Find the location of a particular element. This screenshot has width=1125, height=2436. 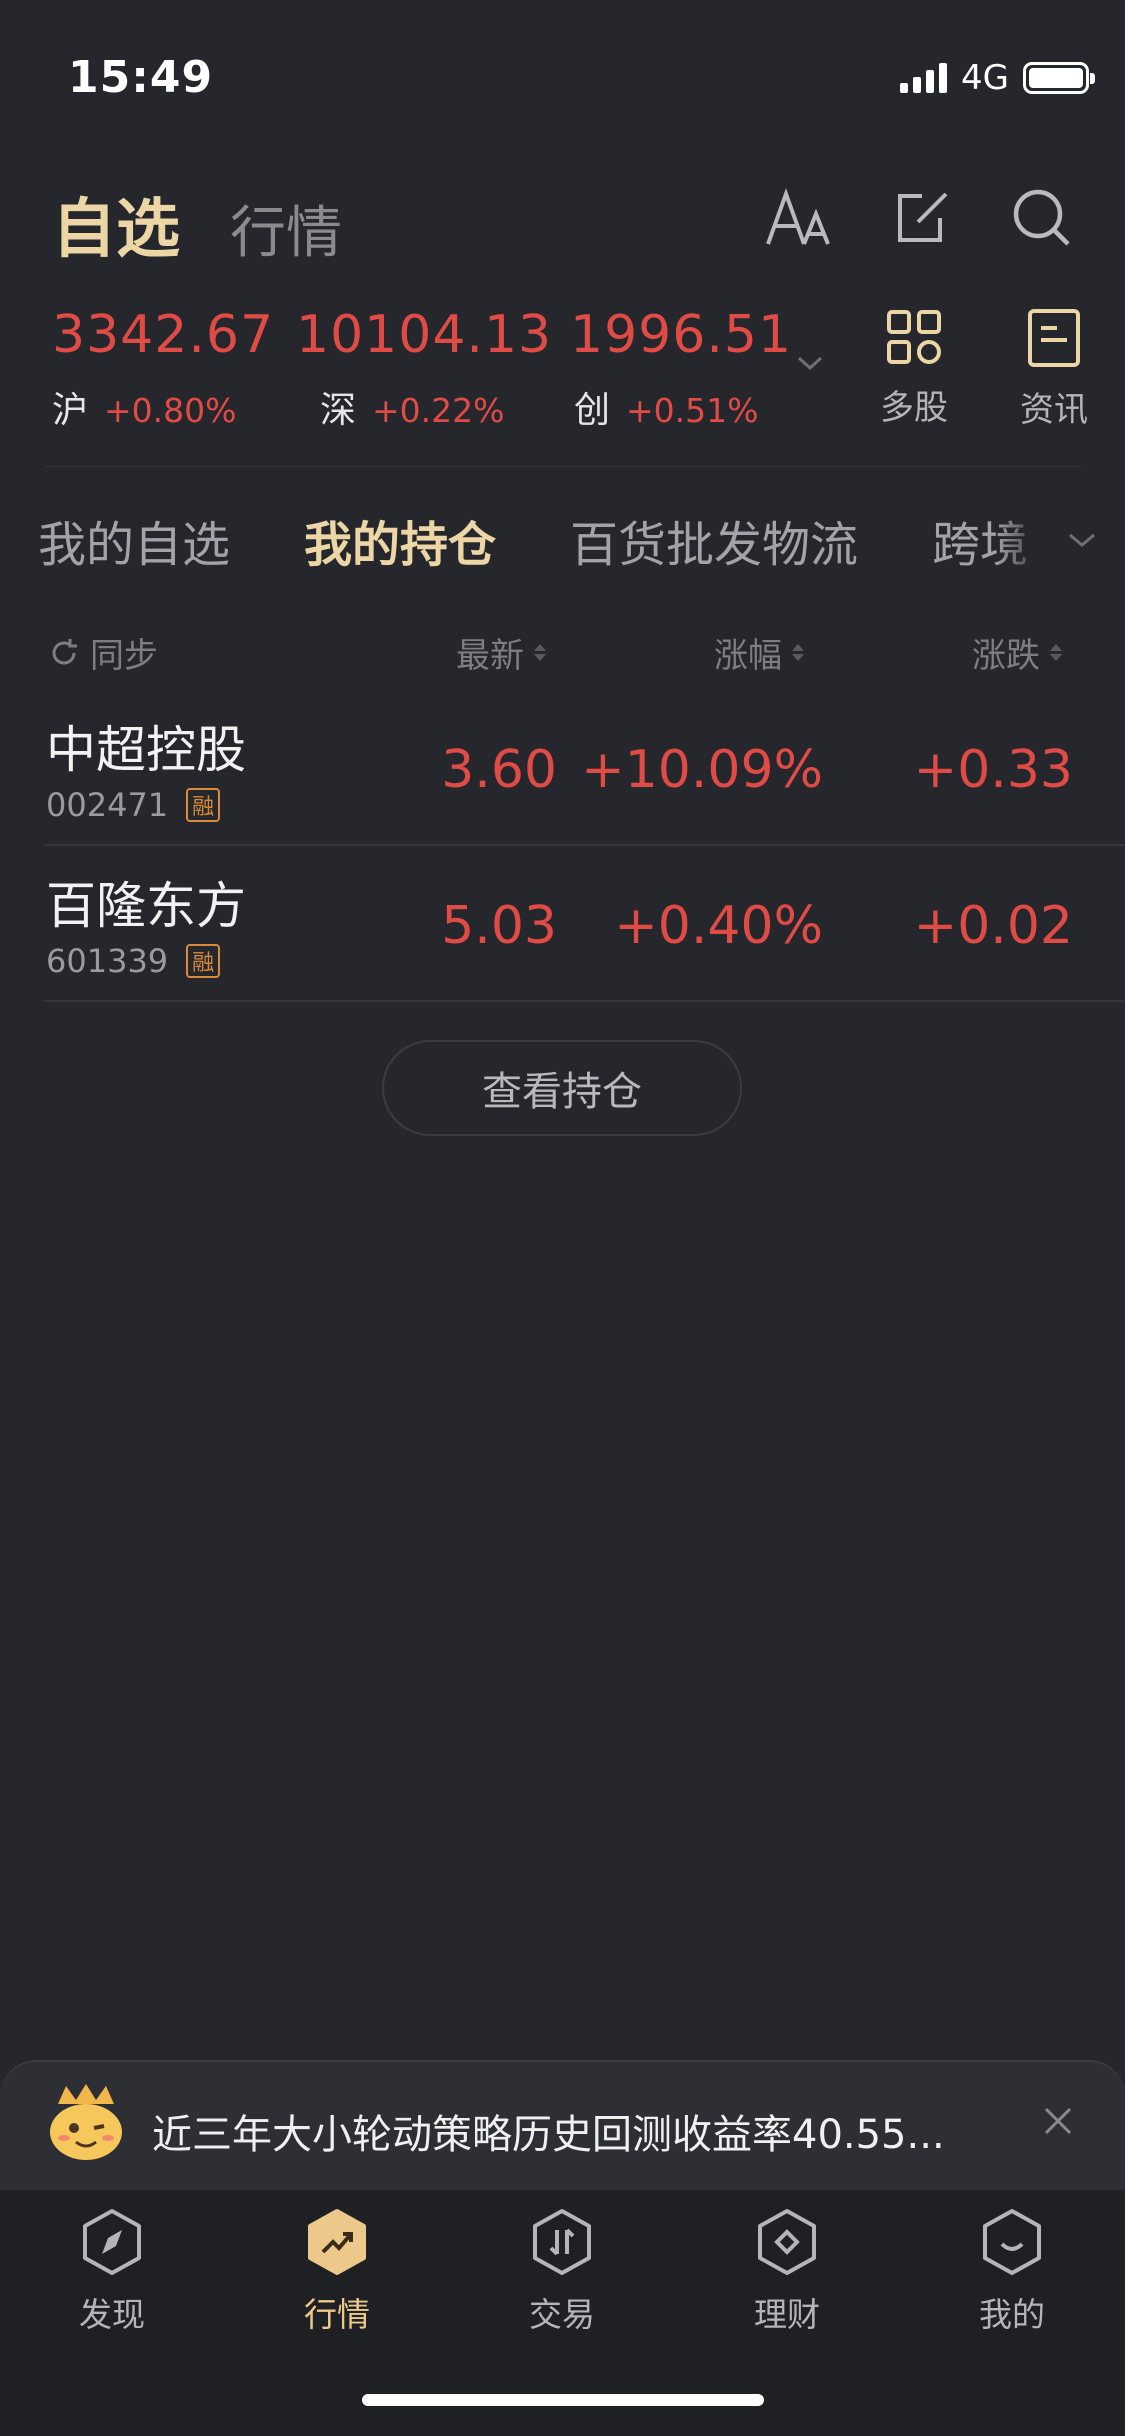

sort-change: 涨跌 is located at coordinates (1017, 652).